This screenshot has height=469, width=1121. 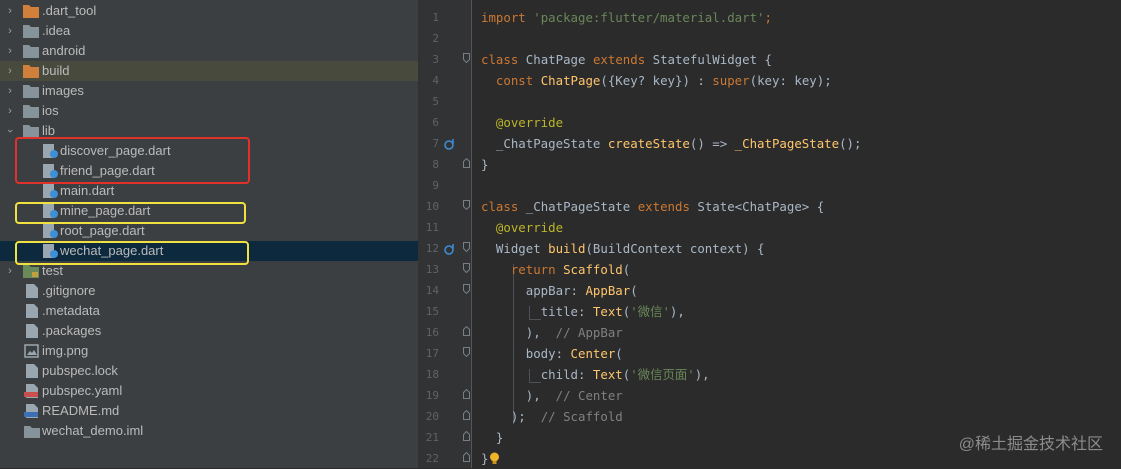 I want to click on test-folder-icon, so click(x=31, y=271).